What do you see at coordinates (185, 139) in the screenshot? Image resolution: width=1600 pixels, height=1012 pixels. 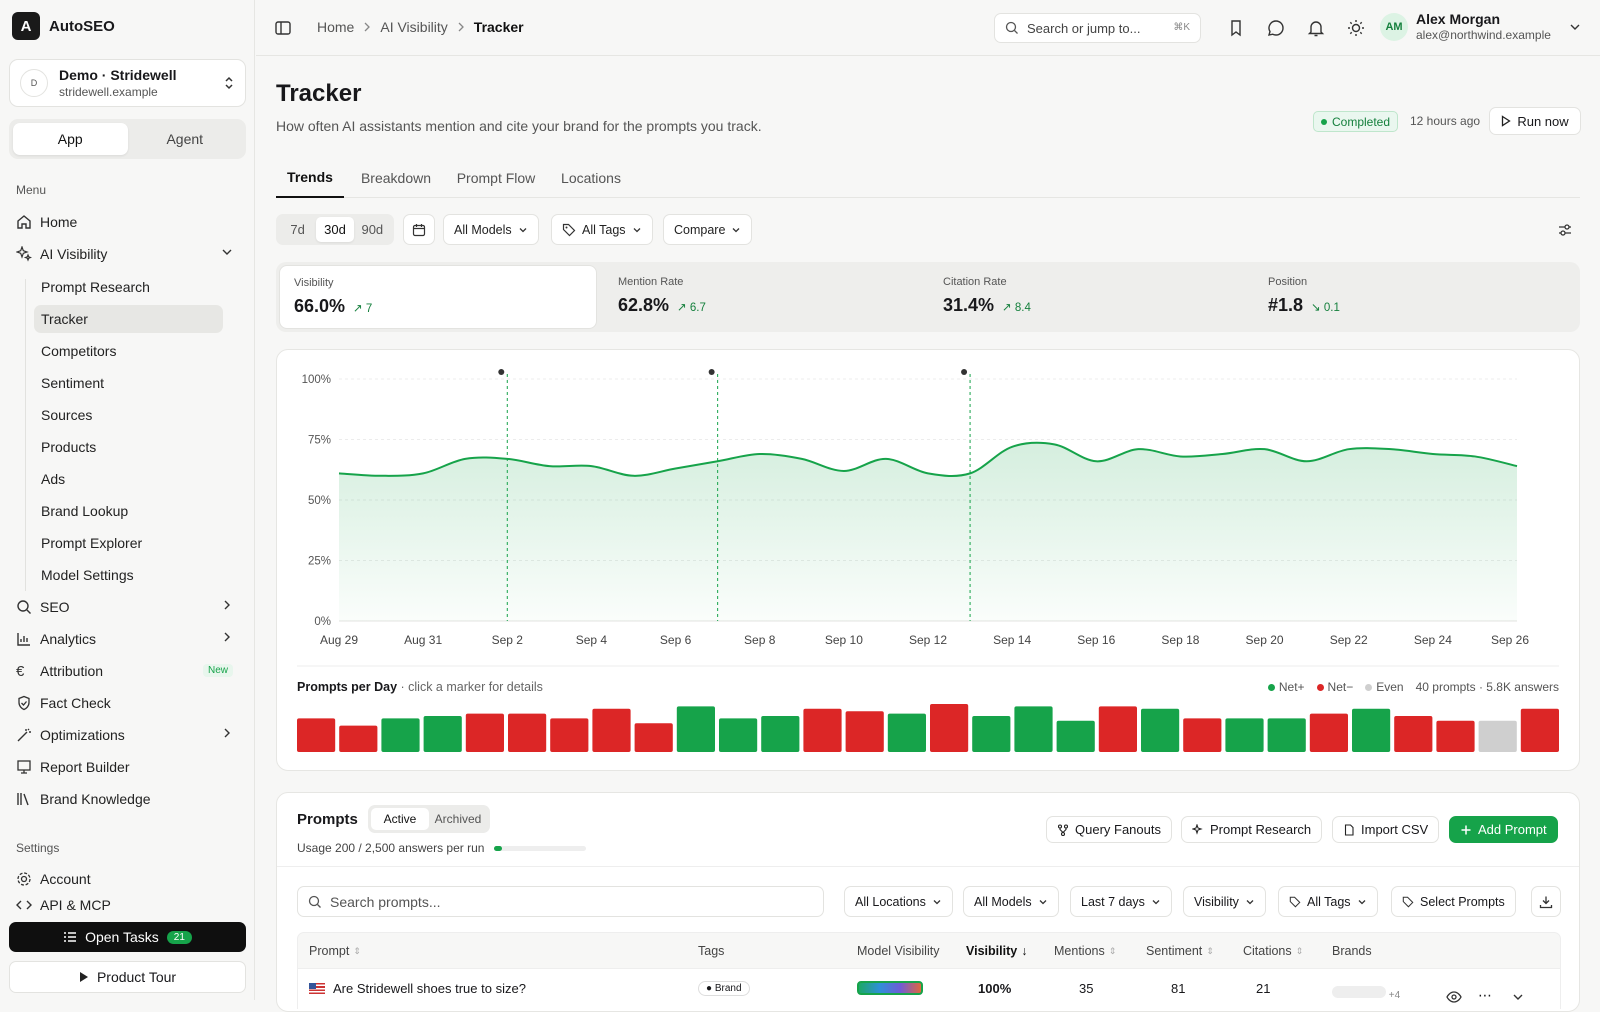 I see `mode-agent: Agent` at bounding box center [185, 139].